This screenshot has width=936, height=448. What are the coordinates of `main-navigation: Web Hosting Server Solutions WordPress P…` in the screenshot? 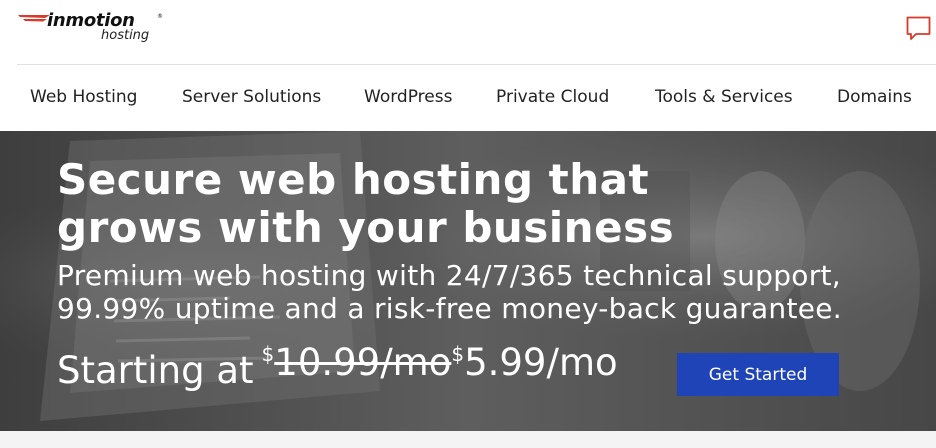 It's located at (468, 98).